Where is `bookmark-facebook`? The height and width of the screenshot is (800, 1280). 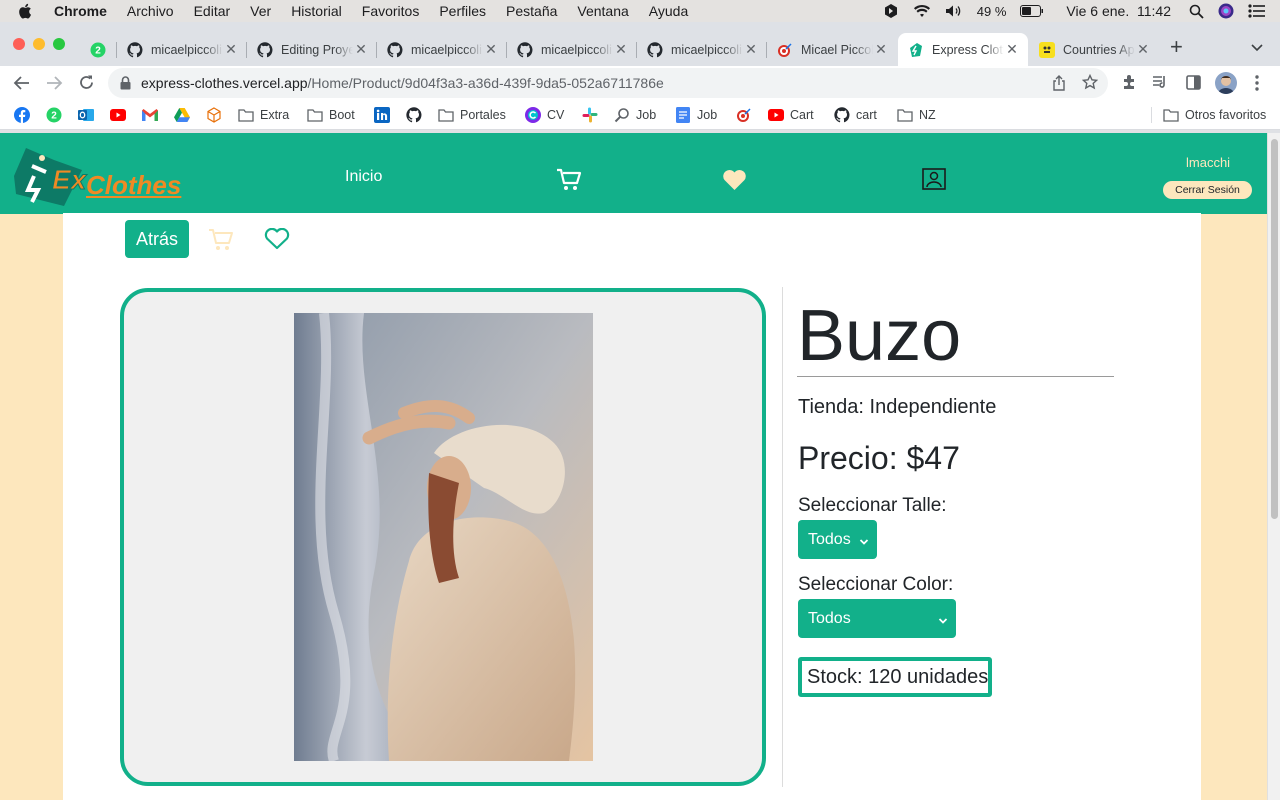 bookmark-facebook is located at coordinates (25, 115).